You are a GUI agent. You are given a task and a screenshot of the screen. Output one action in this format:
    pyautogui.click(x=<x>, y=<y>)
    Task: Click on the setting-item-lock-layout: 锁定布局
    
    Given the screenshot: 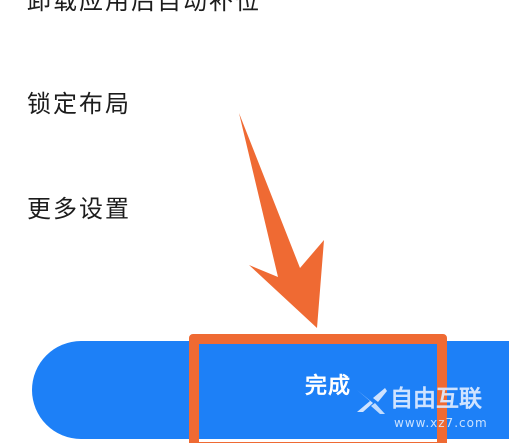 What is the action you would take?
    pyautogui.click(x=79, y=104)
    